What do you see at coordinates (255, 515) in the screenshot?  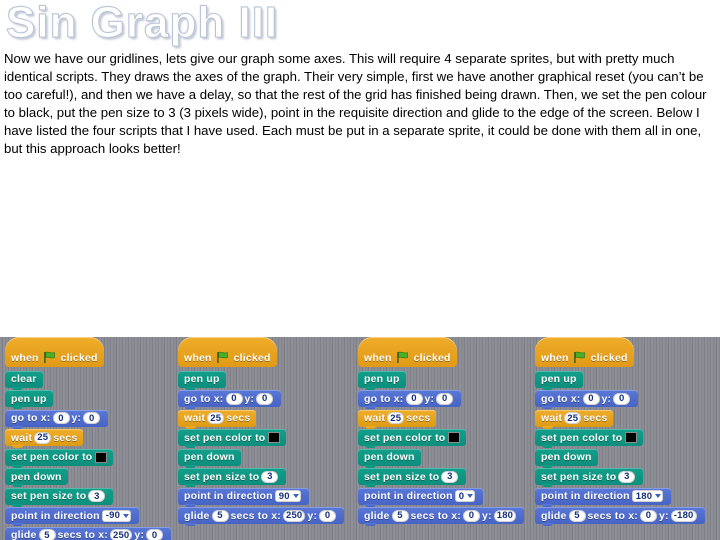 I see `glide-to-x-label: secs to x:` at bounding box center [255, 515].